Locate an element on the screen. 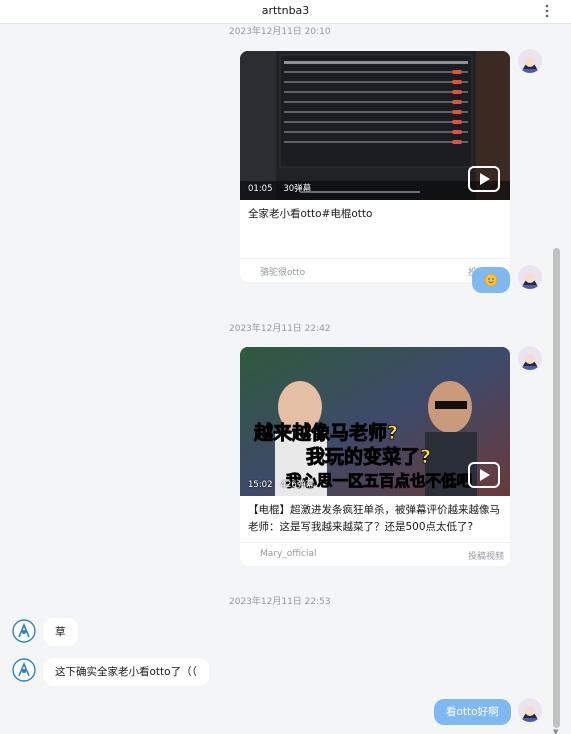 The height and width of the screenshot is (734, 571). timestamp: 2023年12月11日 22:42 is located at coordinates (280, 329).